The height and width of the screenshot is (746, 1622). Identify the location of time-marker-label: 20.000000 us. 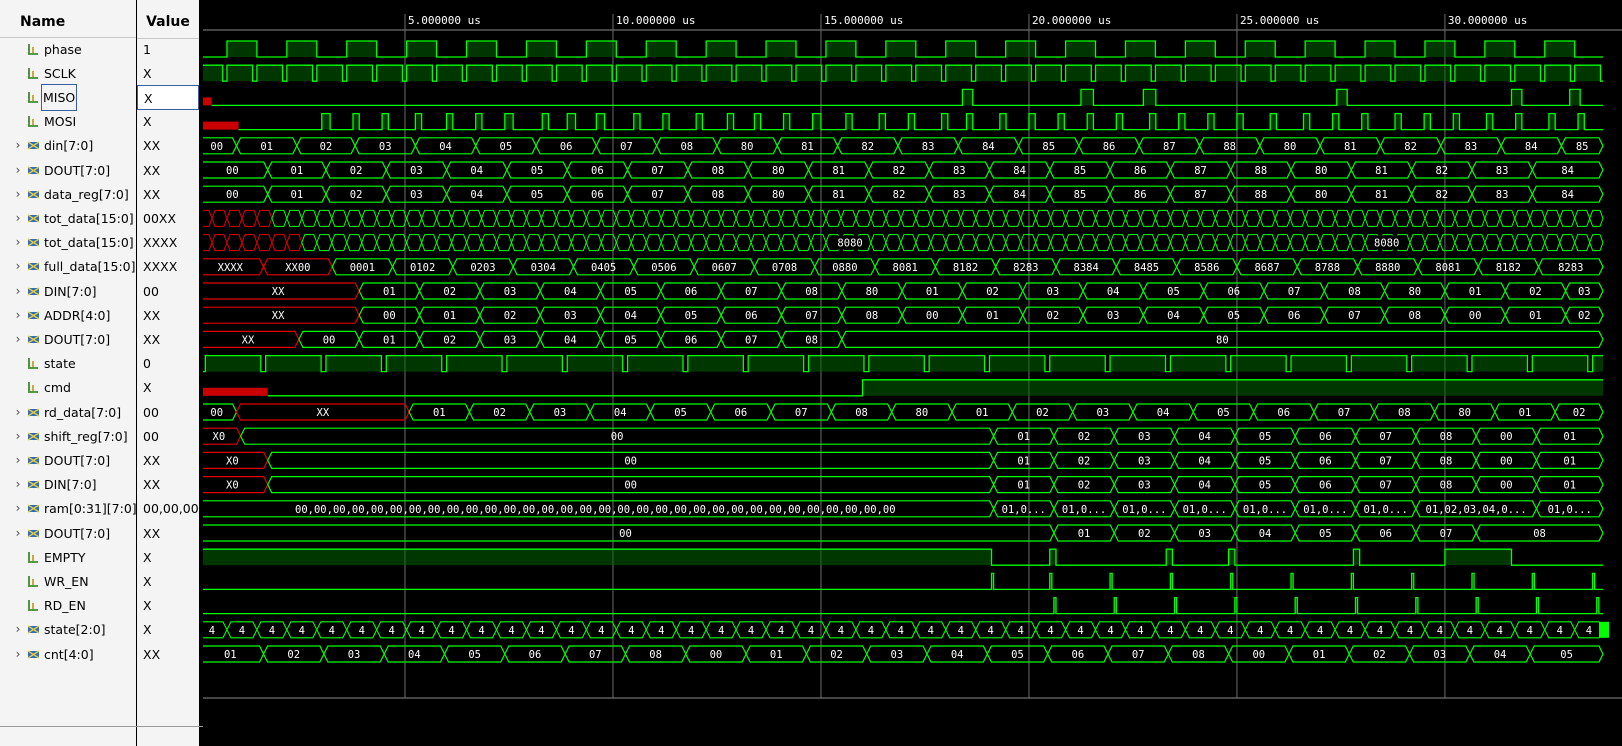
(1071, 20).